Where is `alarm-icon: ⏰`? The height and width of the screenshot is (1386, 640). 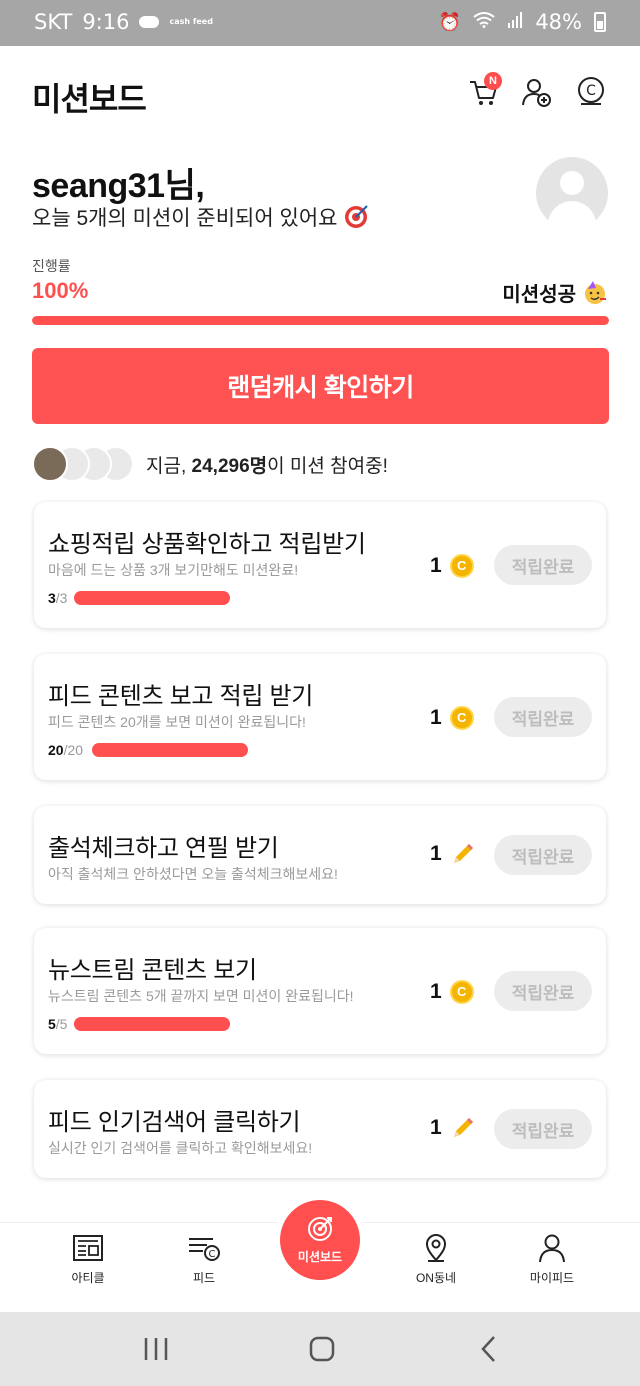 alarm-icon: ⏰ is located at coordinates (450, 22).